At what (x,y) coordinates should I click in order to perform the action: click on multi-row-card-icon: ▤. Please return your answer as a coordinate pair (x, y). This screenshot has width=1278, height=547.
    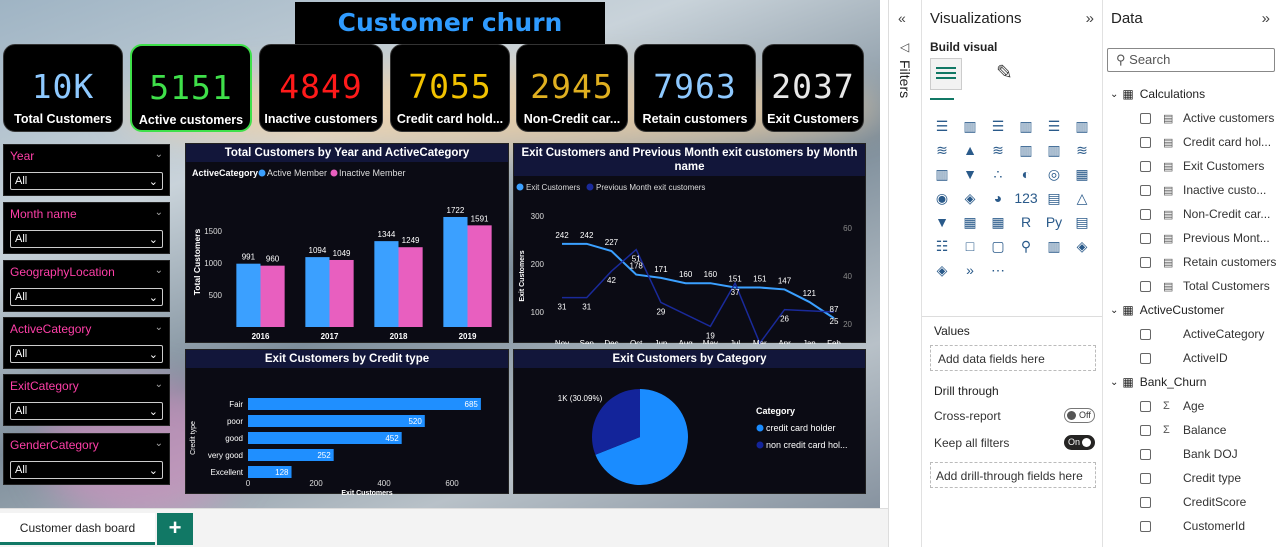
    Looking at the image, I should click on (1054, 198).